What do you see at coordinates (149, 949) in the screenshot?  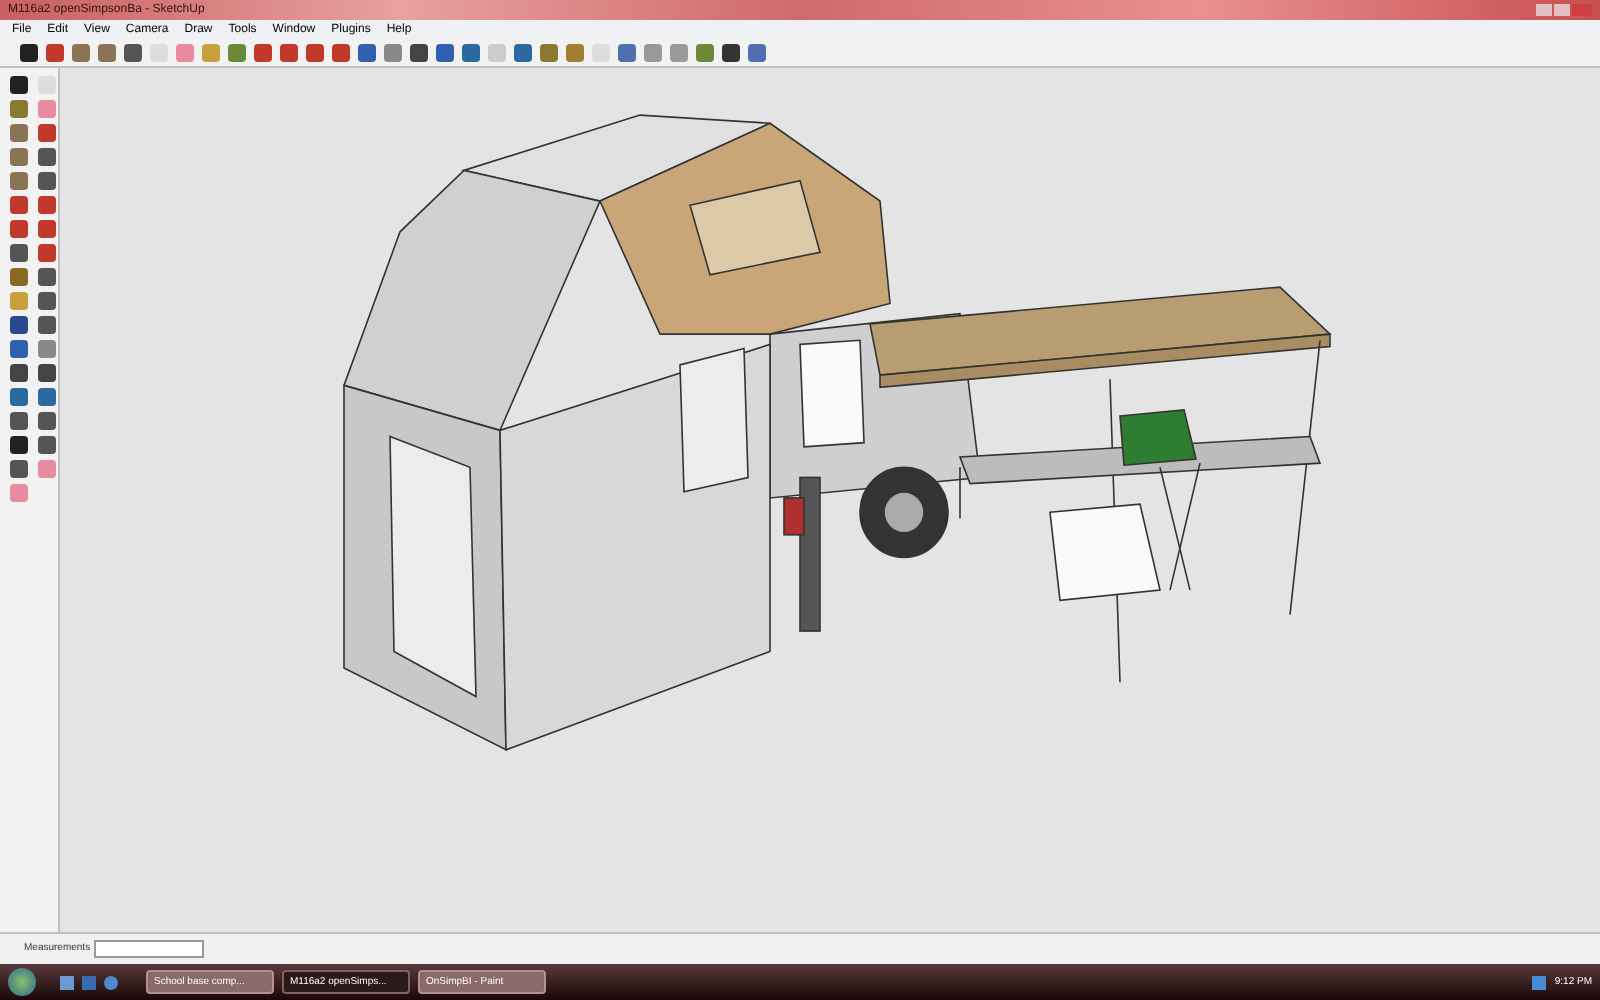 I see `measurements-field` at bounding box center [149, 949].